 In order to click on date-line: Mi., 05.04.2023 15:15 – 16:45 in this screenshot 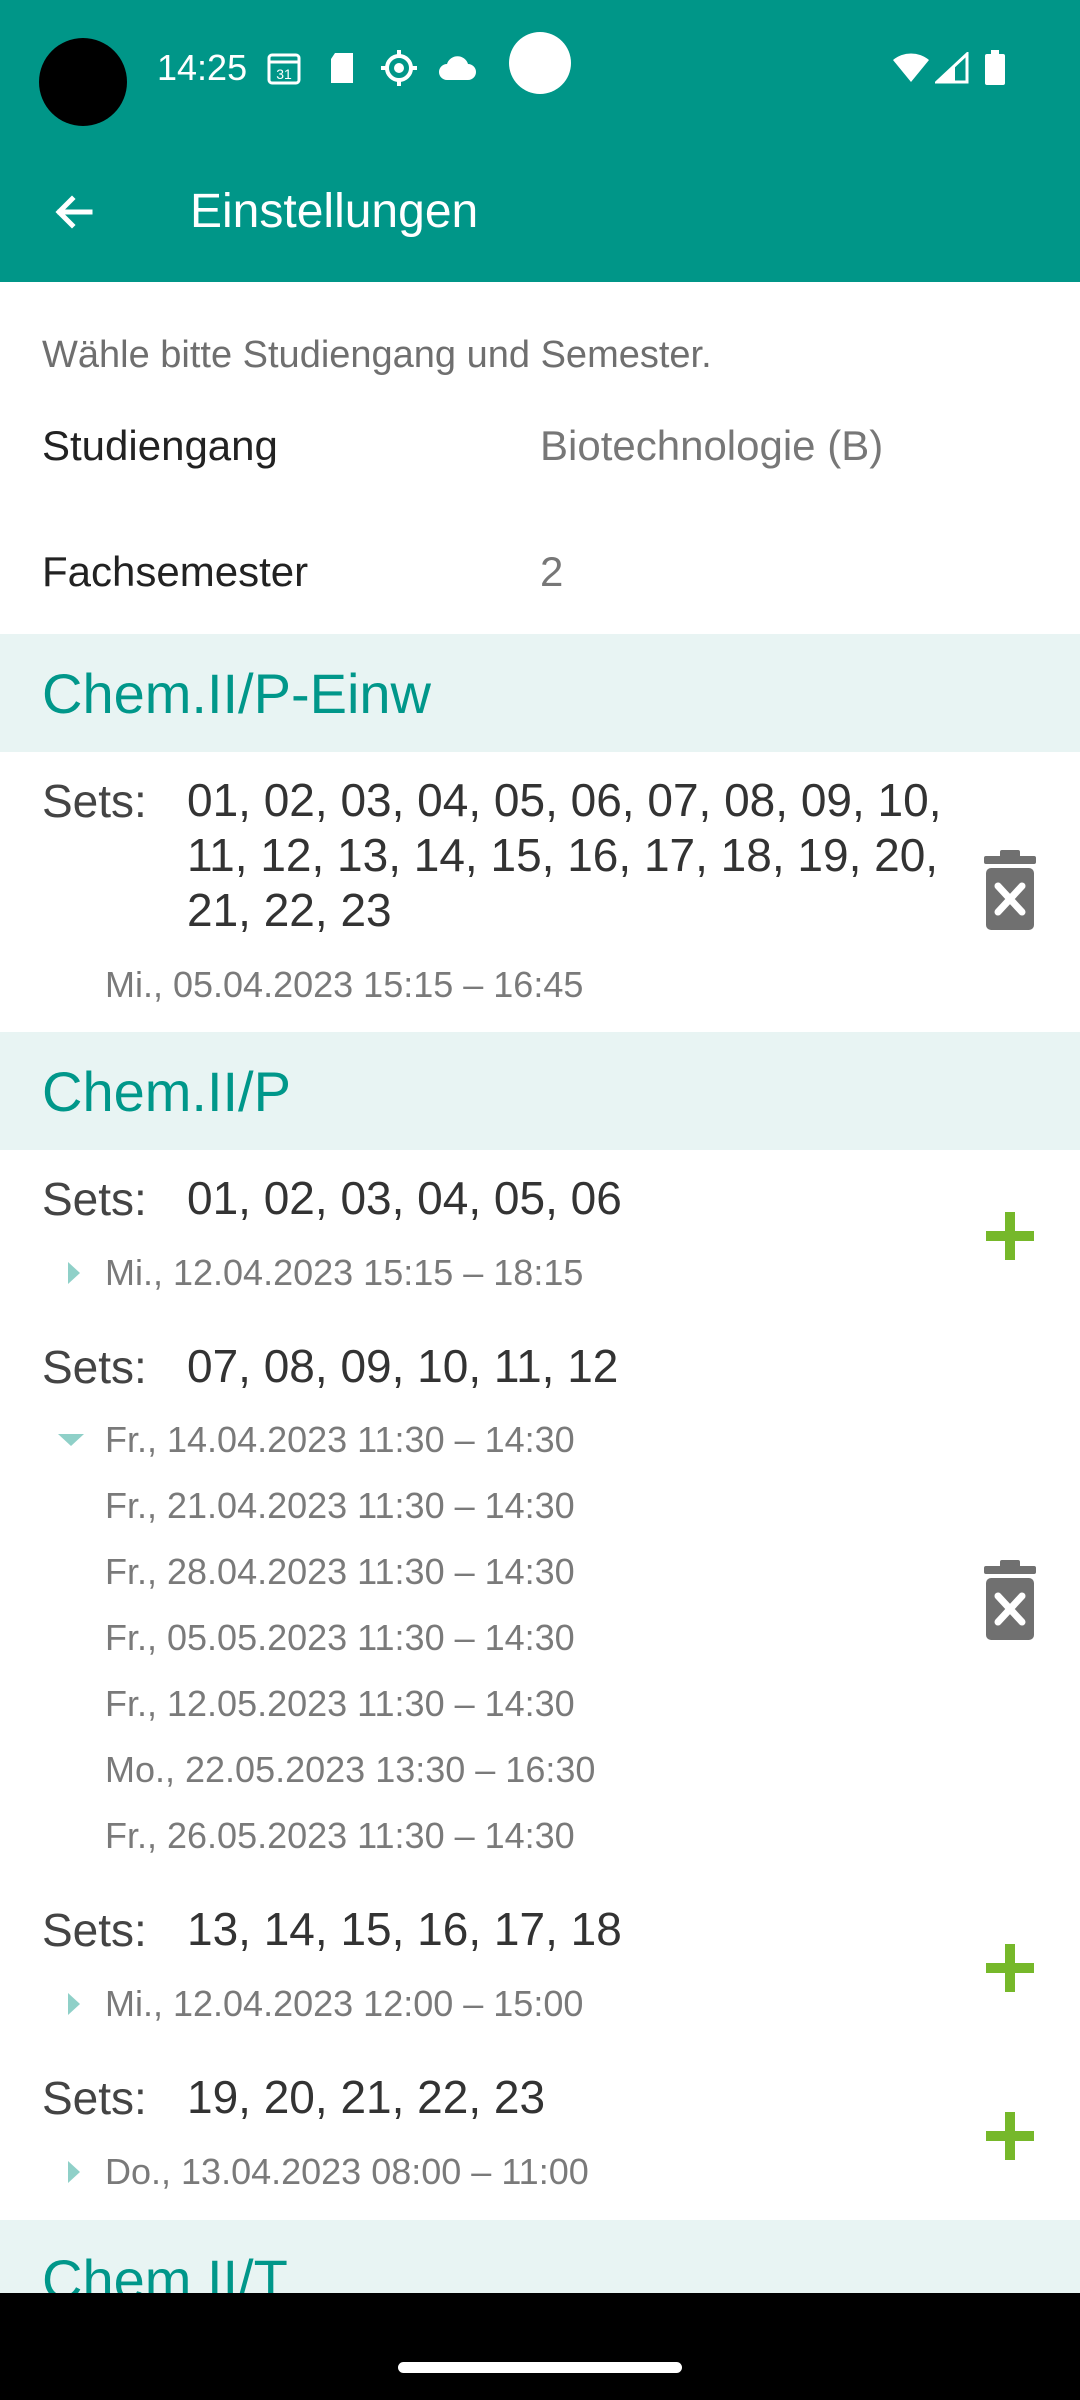, I will do `click(344, 984)`.